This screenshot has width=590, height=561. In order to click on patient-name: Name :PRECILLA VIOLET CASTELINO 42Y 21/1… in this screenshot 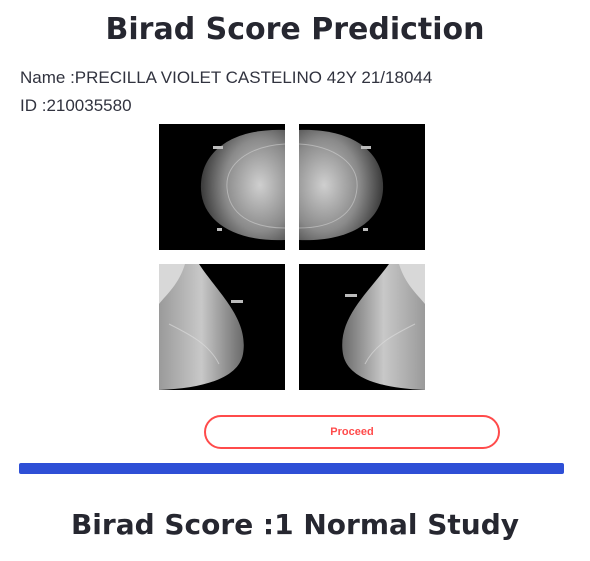, I will do `click(226, 77)`.